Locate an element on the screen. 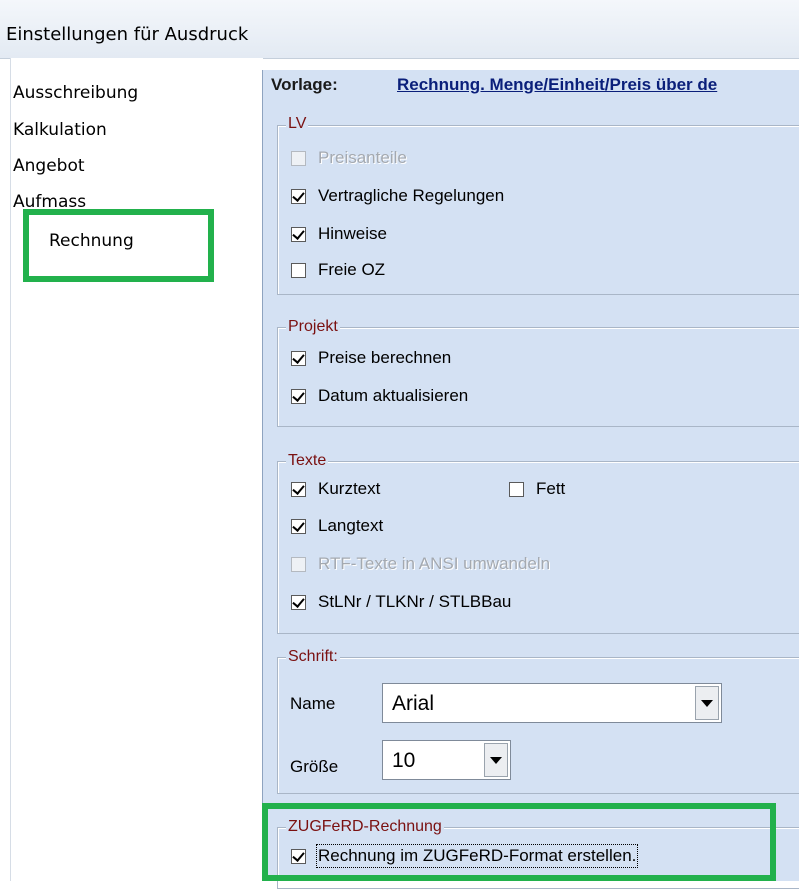  option-label: Datum aktualisieren is located at coordinates (393, 395).